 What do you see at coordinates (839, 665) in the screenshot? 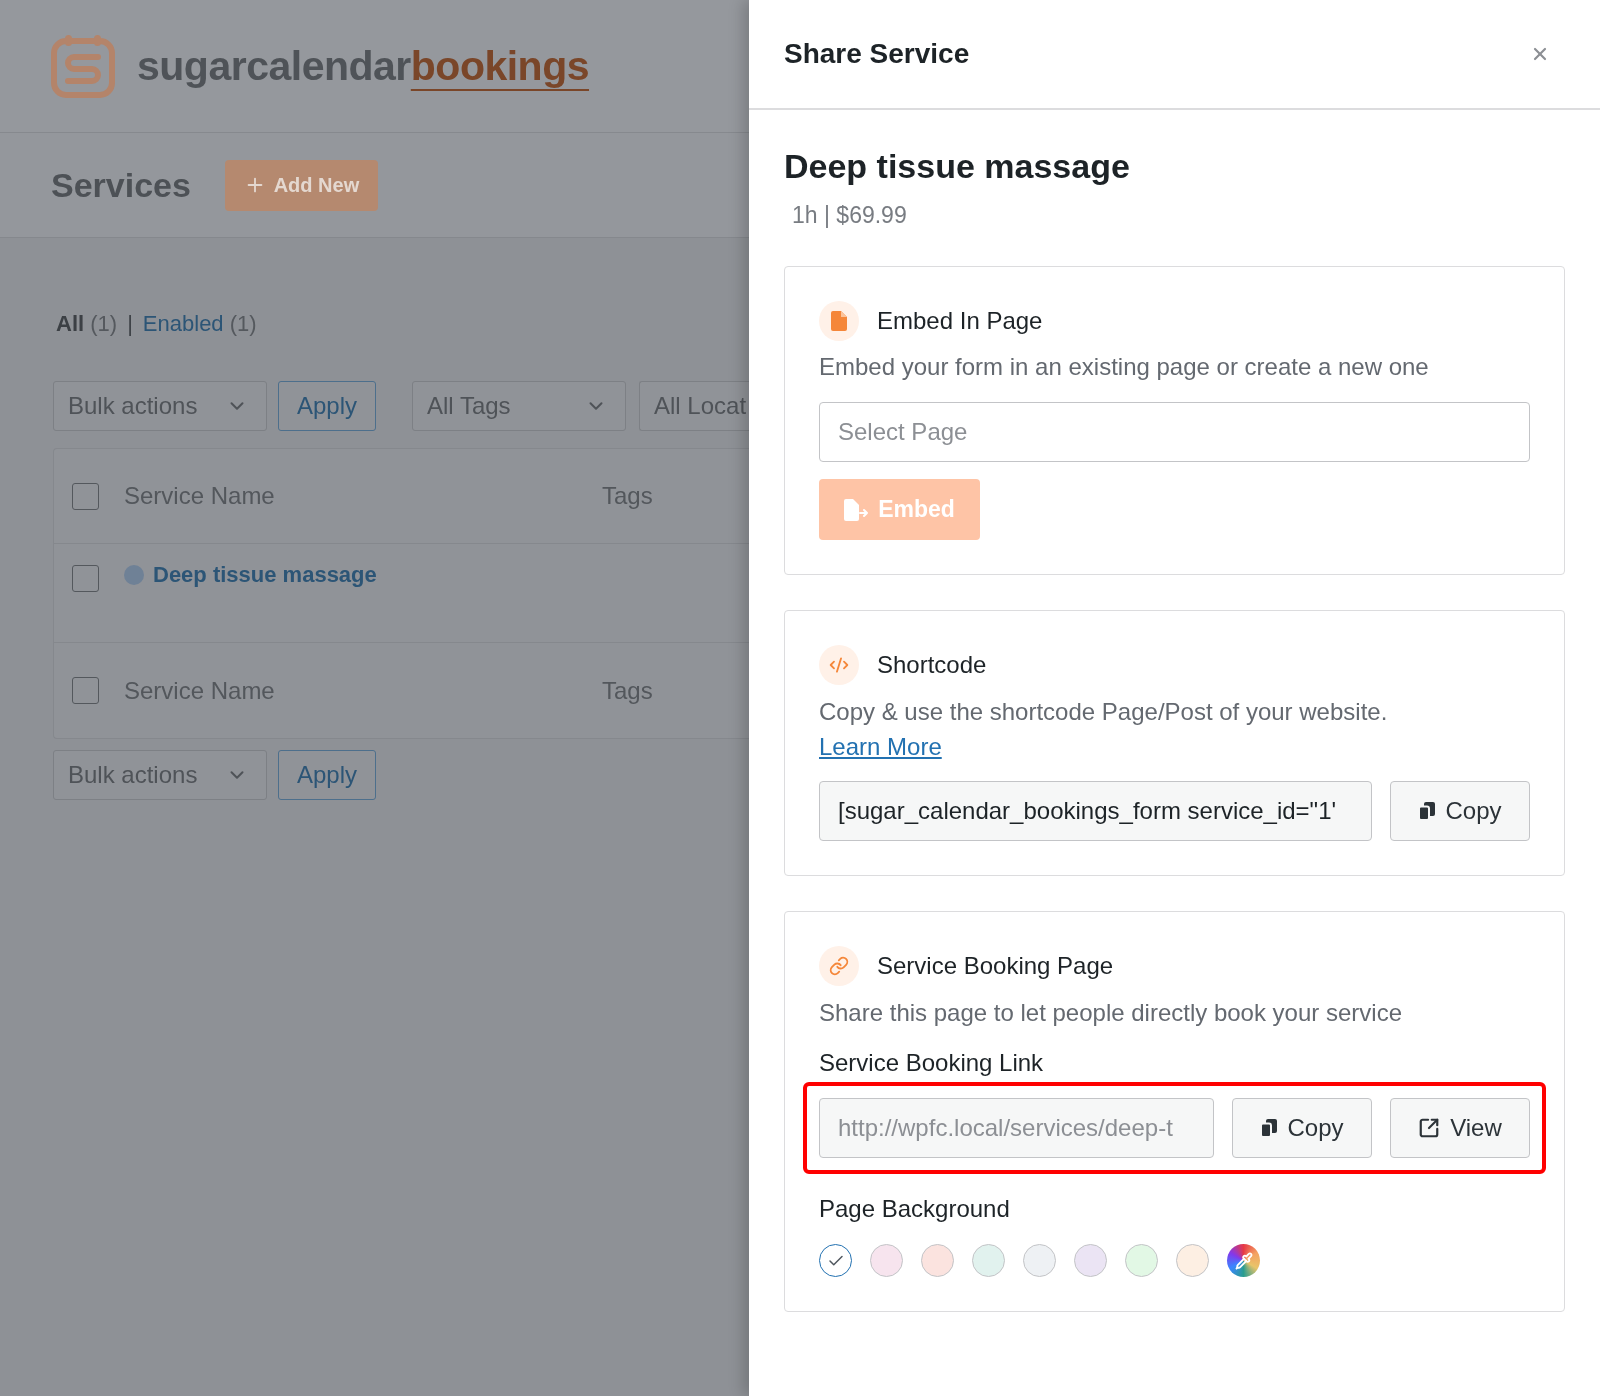
I see `code-icon` at bounding box center [839, 665].